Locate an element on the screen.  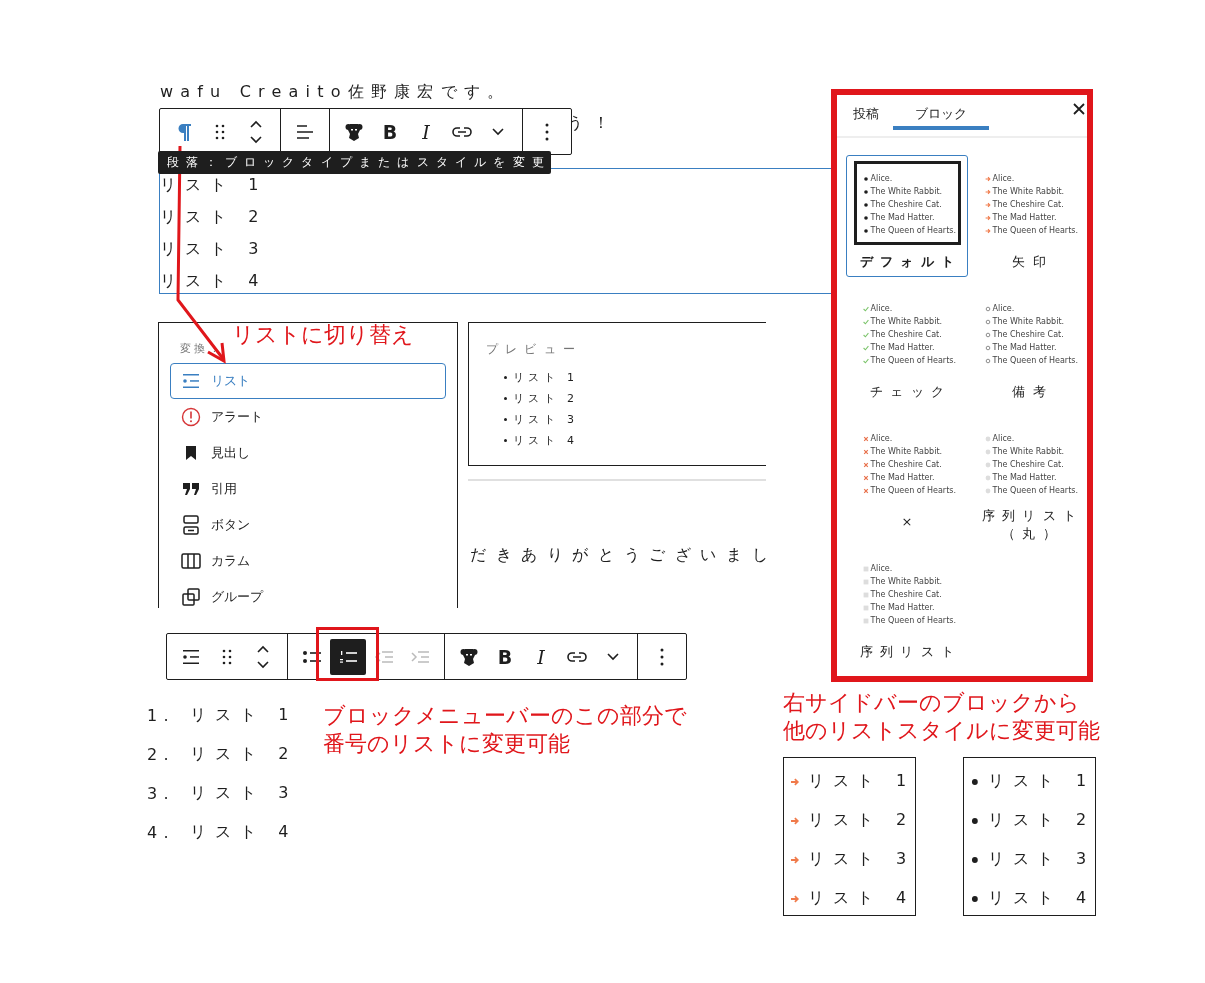
menu-item: 引用 is located at coordinates (308, 489).